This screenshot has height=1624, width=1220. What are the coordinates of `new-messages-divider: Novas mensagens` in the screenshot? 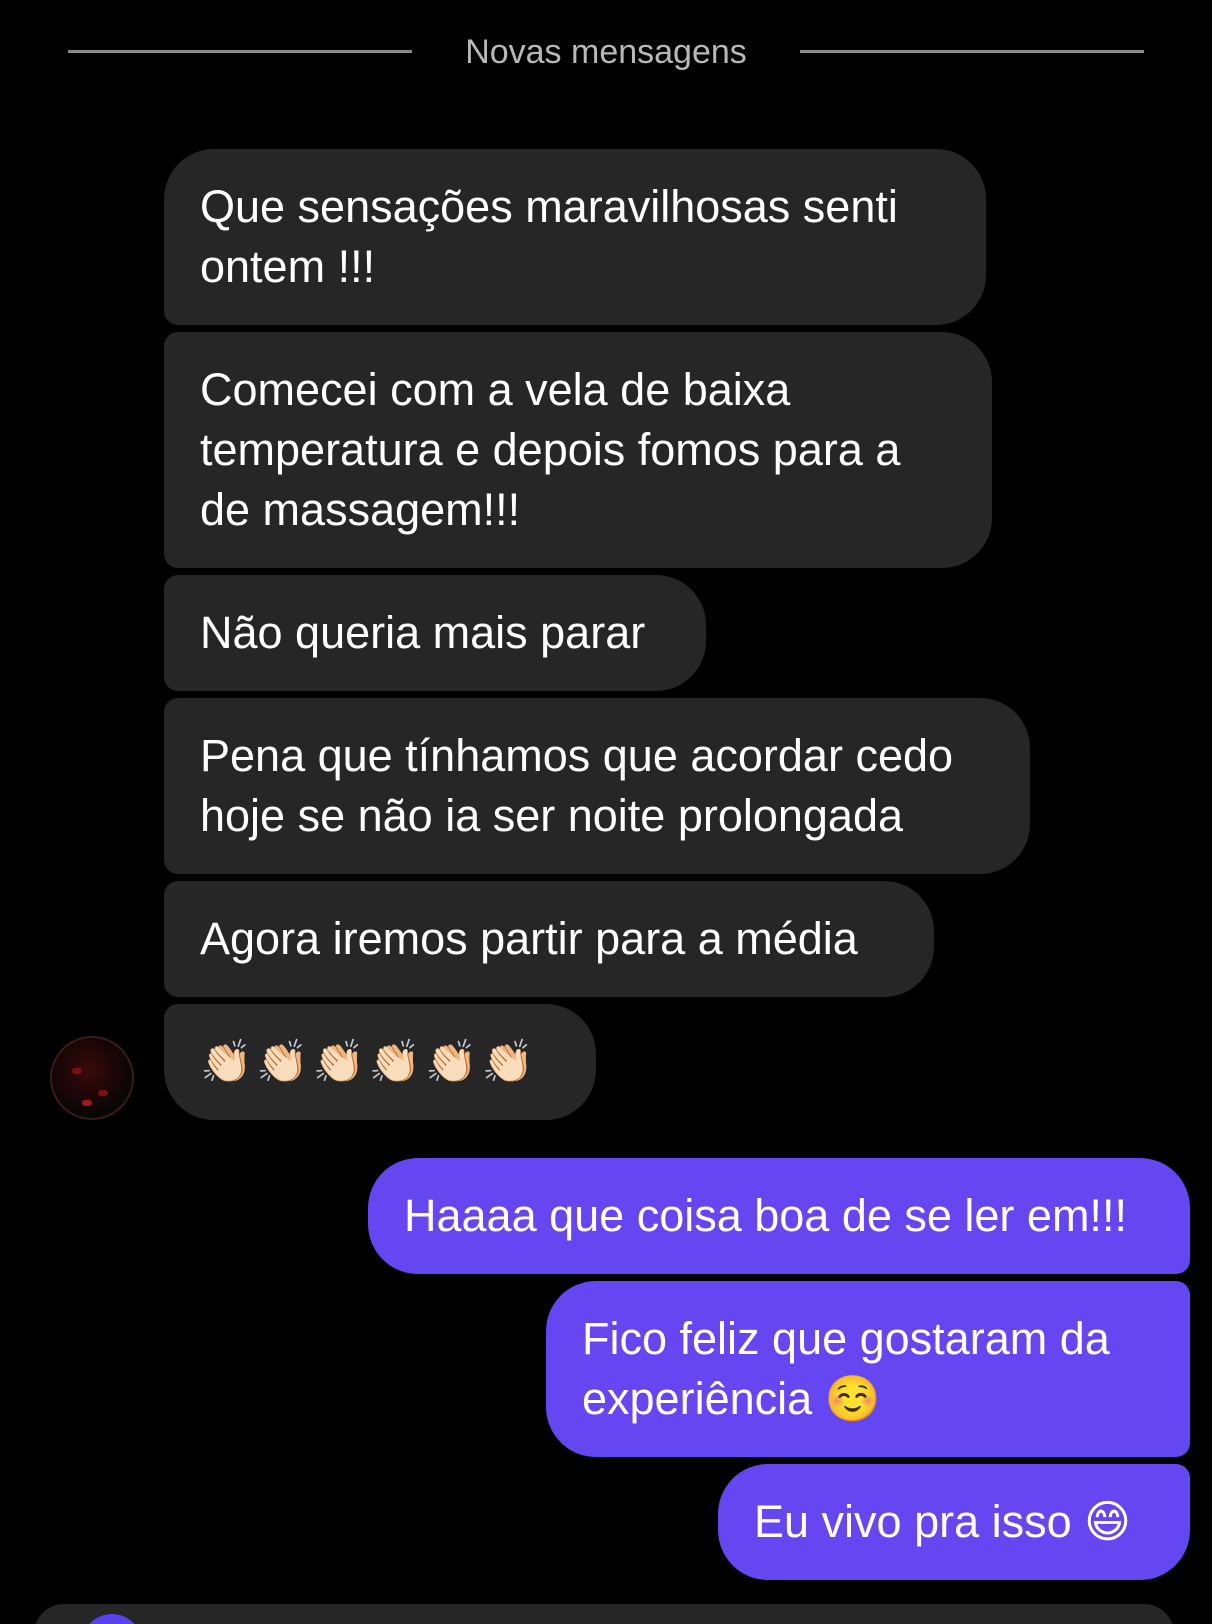 It's located at (606, 54).